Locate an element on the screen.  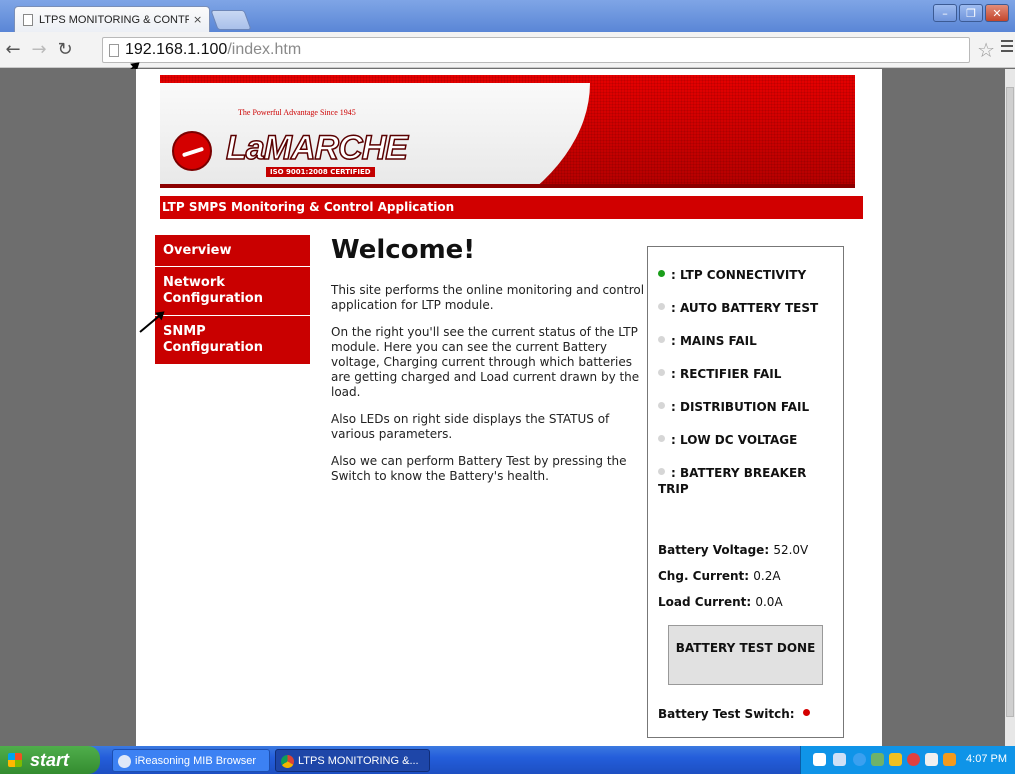
brand-name: LaMARCHE is located at coordinates (316, 148).